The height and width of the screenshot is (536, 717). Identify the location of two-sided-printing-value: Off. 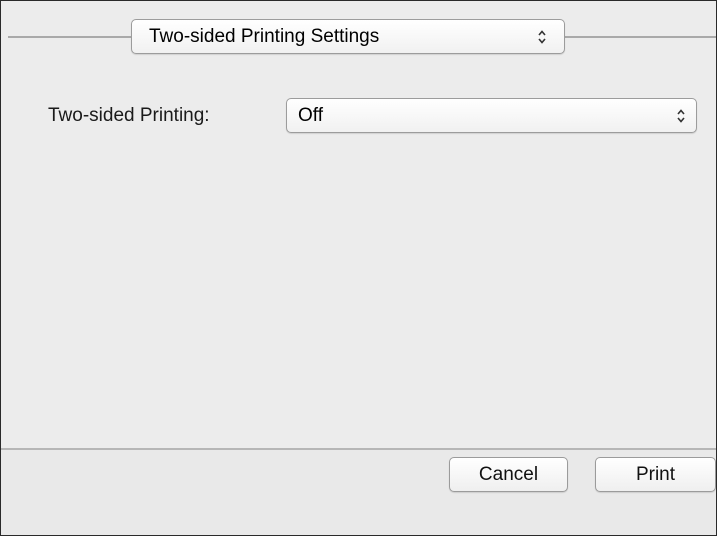
(310, 115).